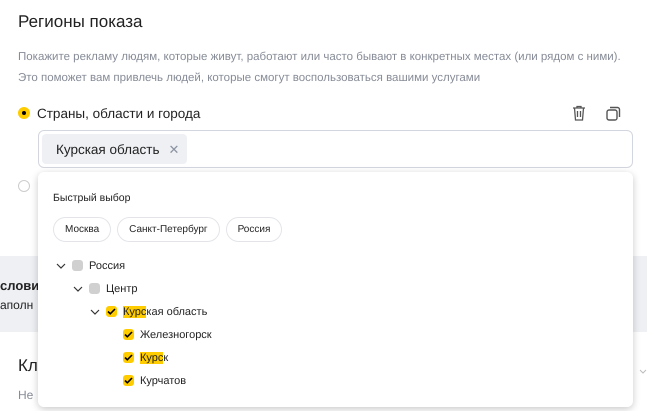 The height and width of the screenshot is (411, 647). Describe the element at coordinates (168, 229) in the screenshot. I see `quick-select-chip: Санкт-Петербург` at that location.